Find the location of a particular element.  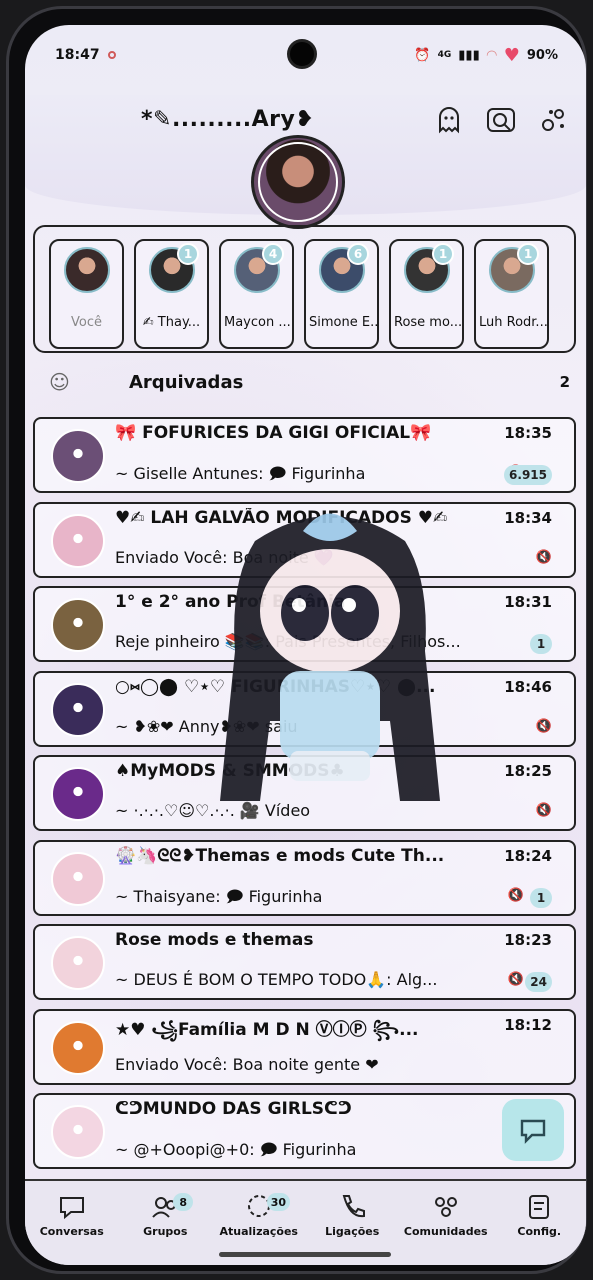

alarm-icon: ⏰ is located at coordinates (422, 55).